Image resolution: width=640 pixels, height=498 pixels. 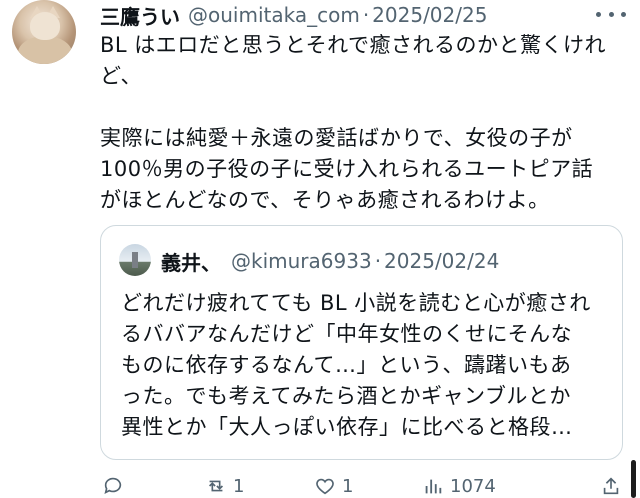 I want to click on tweet-actions-bar: 1 1 1074, so click(x=365, y=486).